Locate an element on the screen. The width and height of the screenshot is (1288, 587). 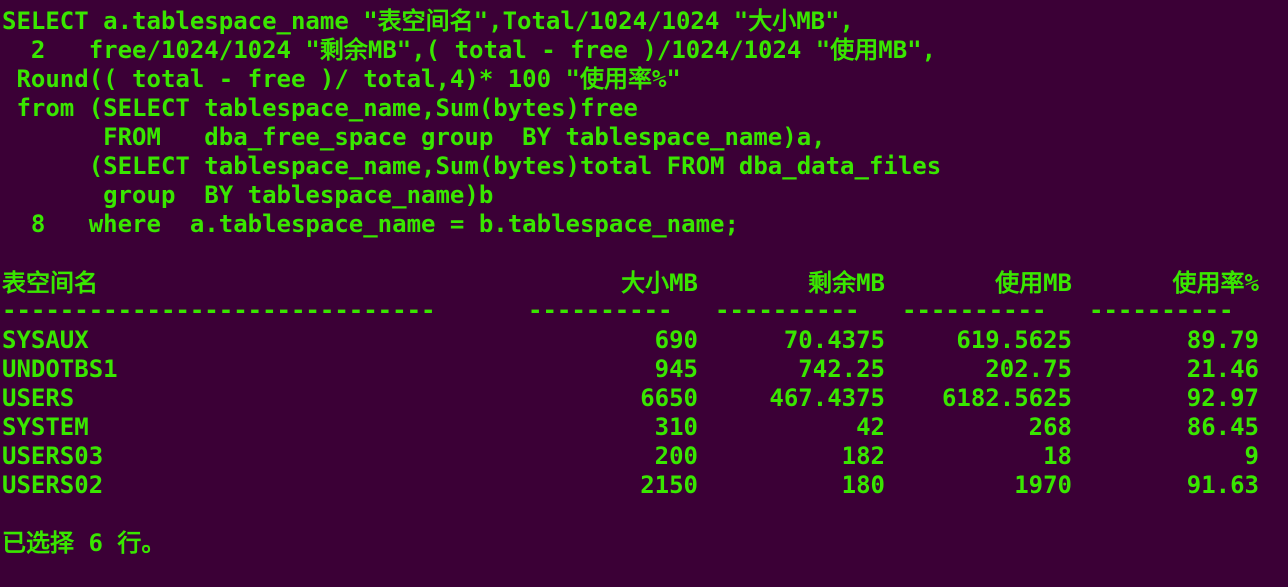
column-header-size: 大小MB is located at coordinates (659, 283).